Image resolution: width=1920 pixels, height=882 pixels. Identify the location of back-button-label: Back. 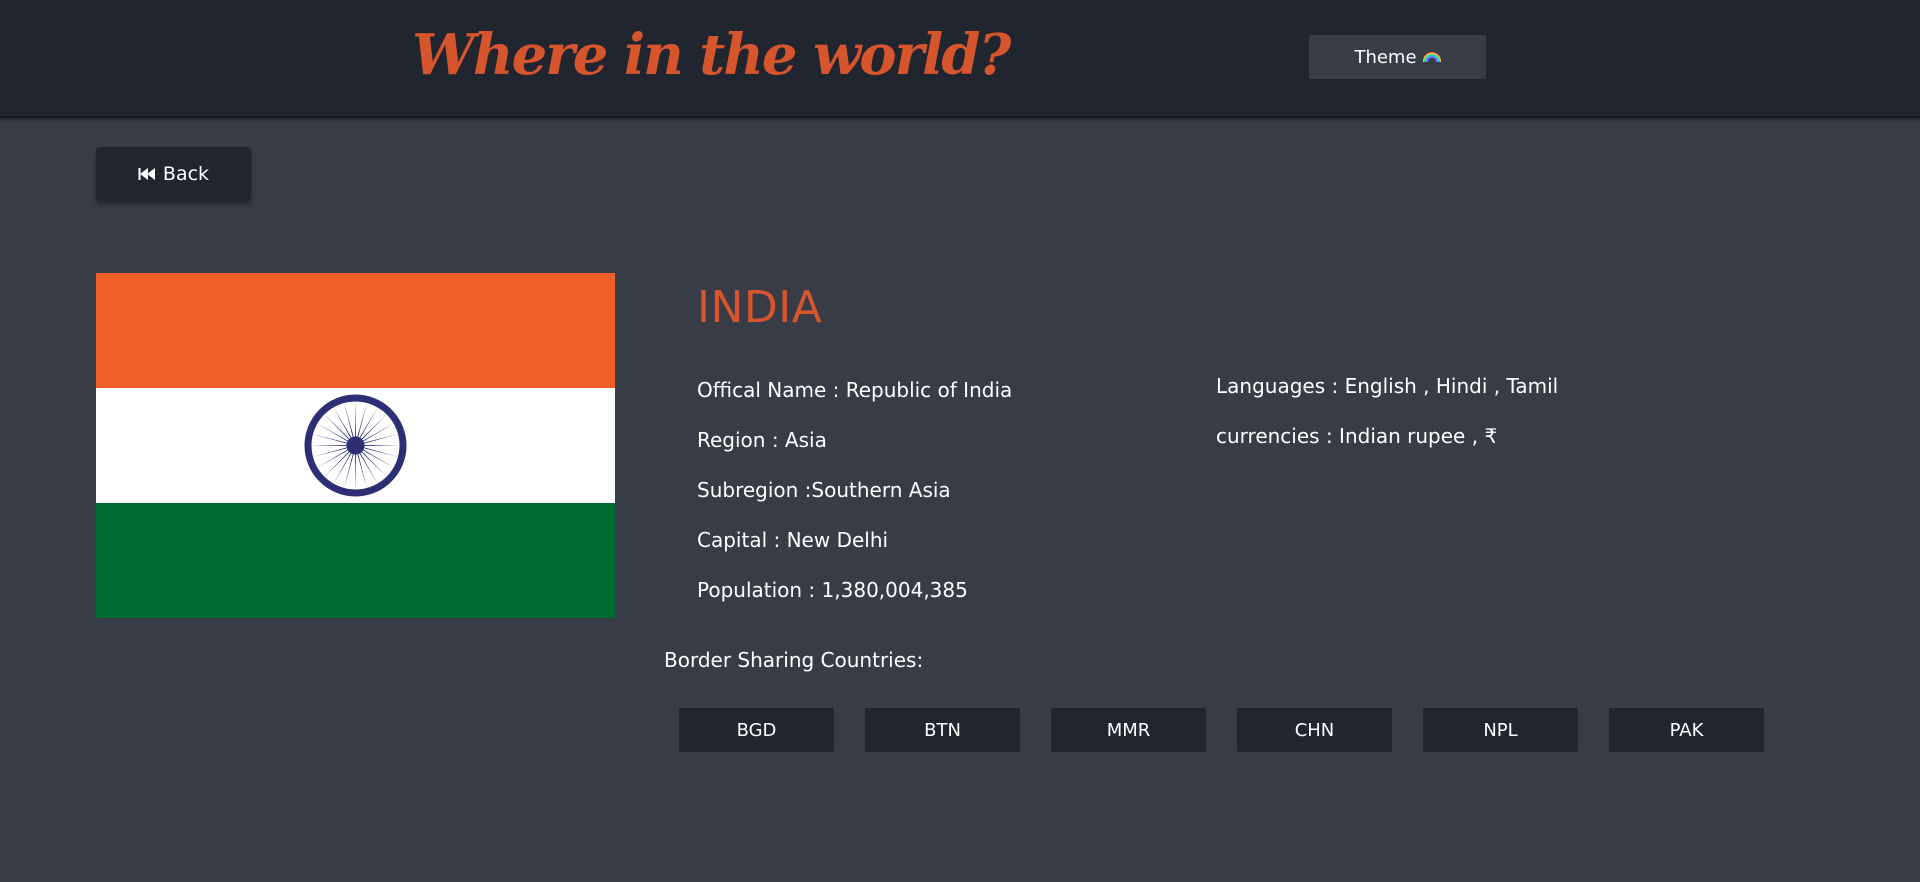
(186, 174).